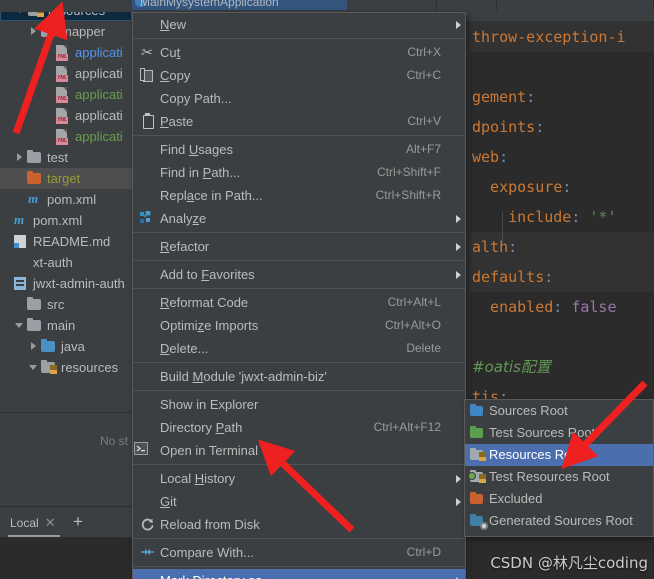 This screenshot has width=654, height=579. Describe the element at coordinates (299, 404) in the screenshot. I see `menu-item-show-in-explorer: Show in Explorer` at that location.